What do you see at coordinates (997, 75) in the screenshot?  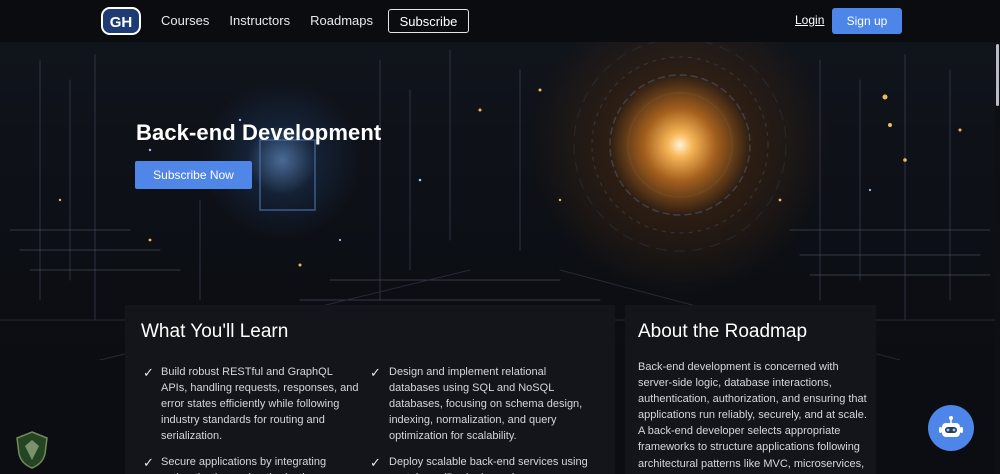 I see `scrollbar-thumb` at bounding box center [997, 75].